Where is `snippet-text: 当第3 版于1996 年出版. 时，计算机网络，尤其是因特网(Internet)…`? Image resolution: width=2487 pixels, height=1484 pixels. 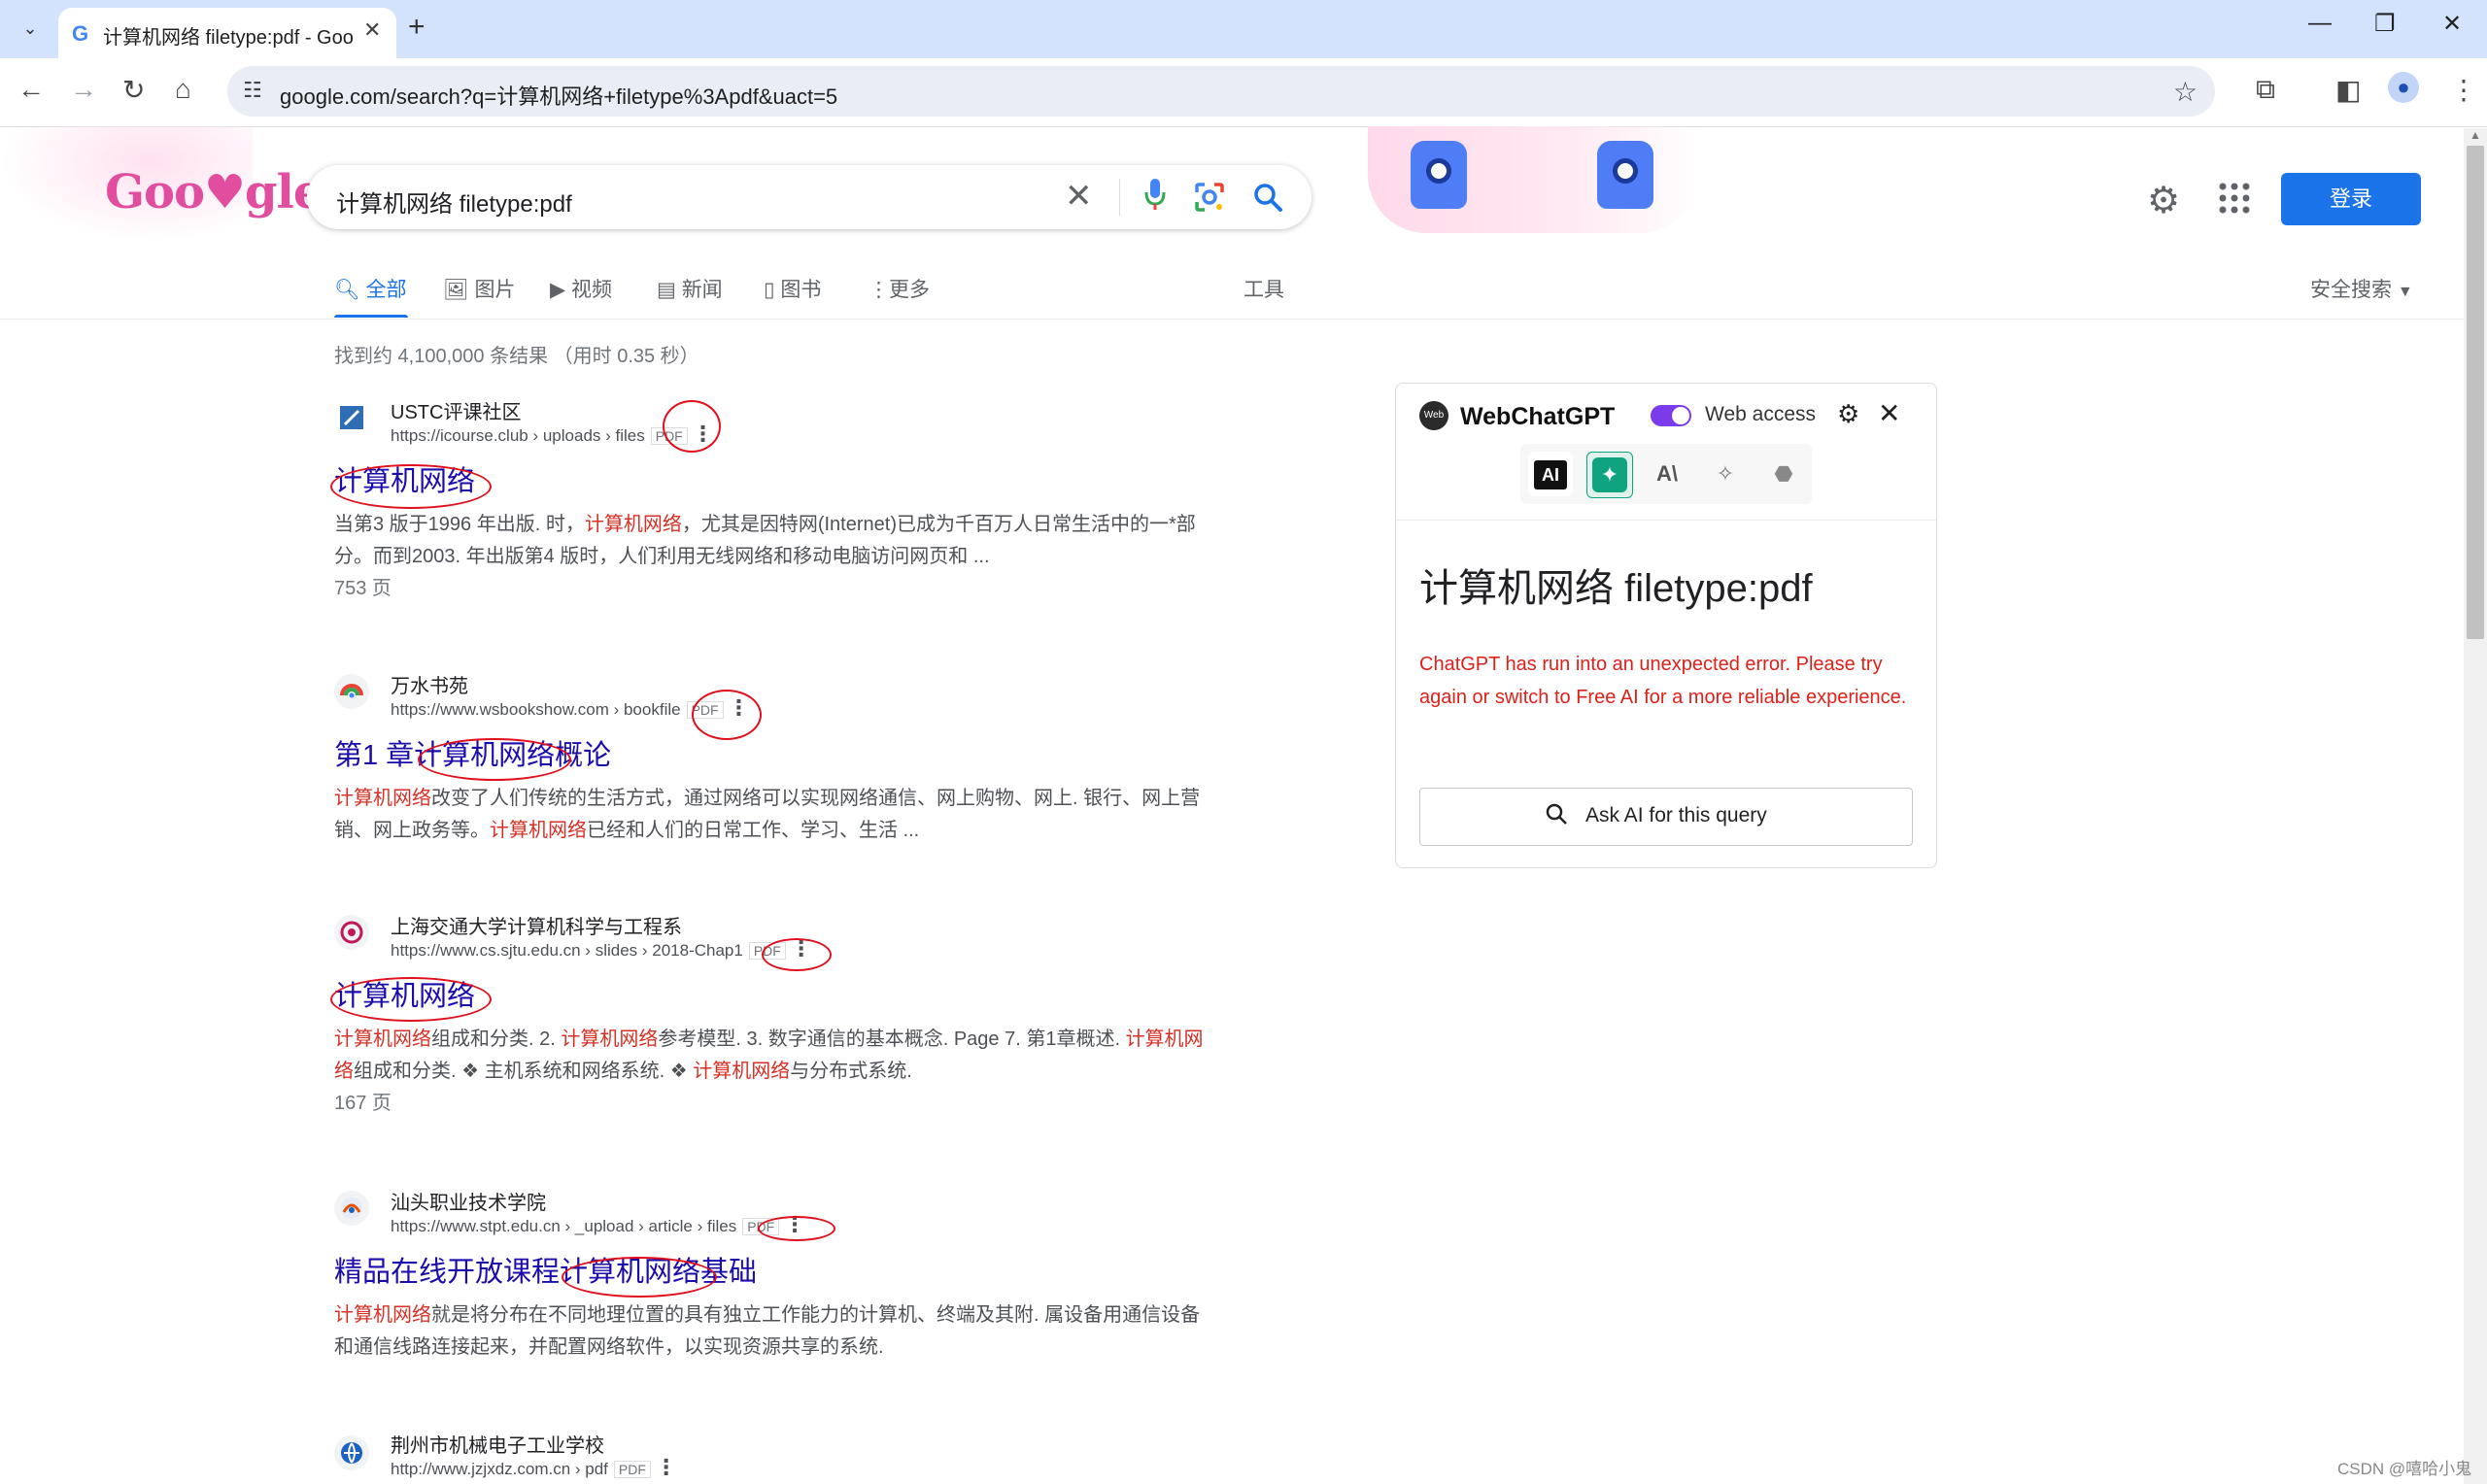 snippet-text: 当第3 版于1996 年出版. 时，计算机网络，尤其是因特网(Internet)… is located at coordinates (765, 540).